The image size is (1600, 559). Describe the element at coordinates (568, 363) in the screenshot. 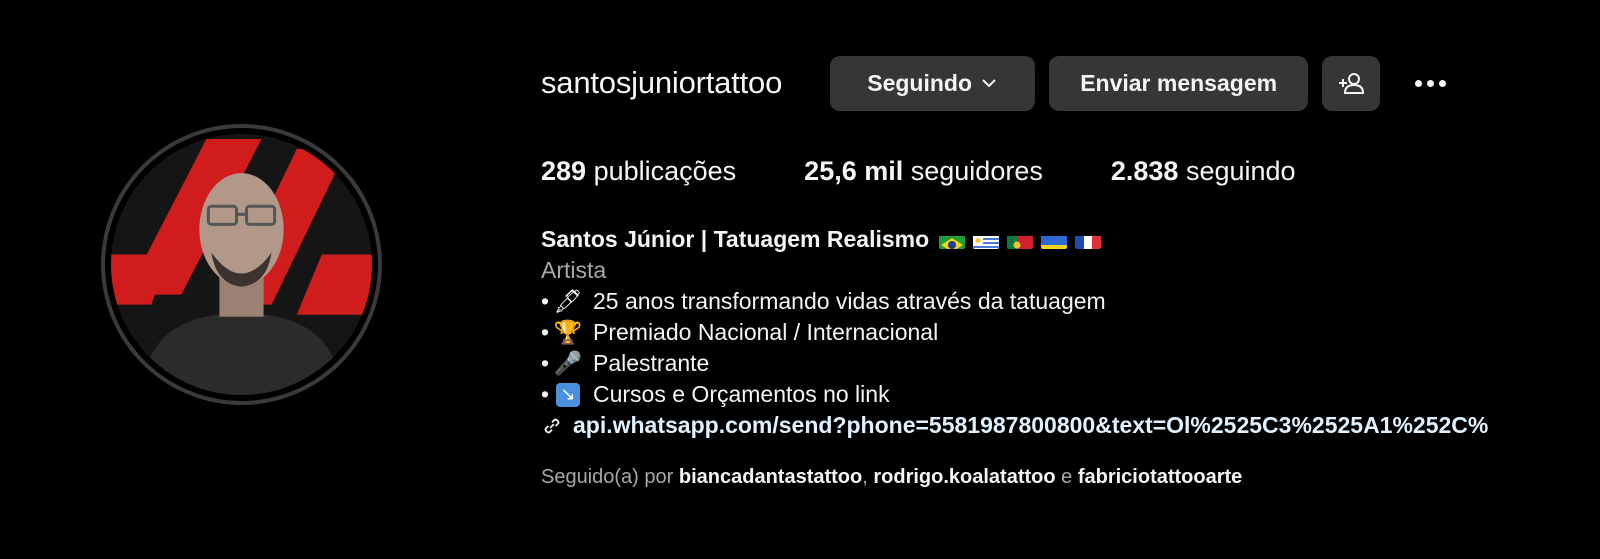

I see `microphone-icon: 🎤` at that location.